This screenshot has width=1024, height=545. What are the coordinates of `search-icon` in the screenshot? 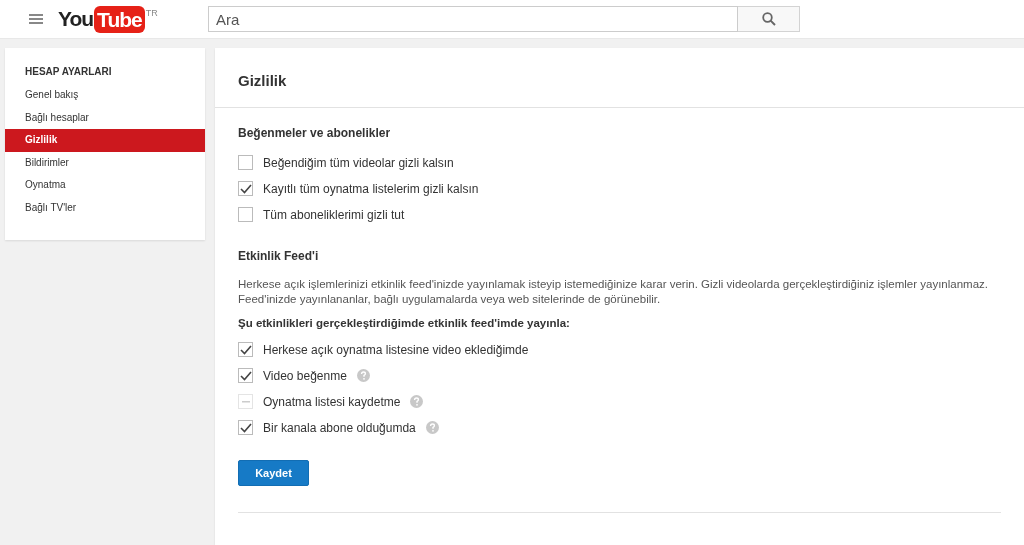 It's located at (768, 19).